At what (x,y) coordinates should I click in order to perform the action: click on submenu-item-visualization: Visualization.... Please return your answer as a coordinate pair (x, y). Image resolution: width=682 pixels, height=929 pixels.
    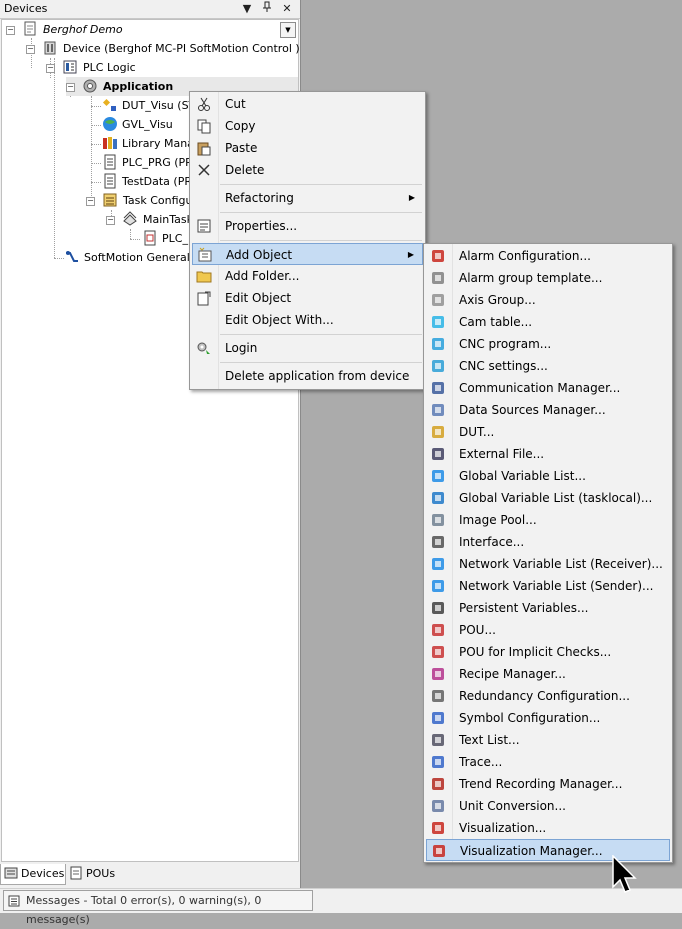
    Looking at the image, I should click on (548, 828).